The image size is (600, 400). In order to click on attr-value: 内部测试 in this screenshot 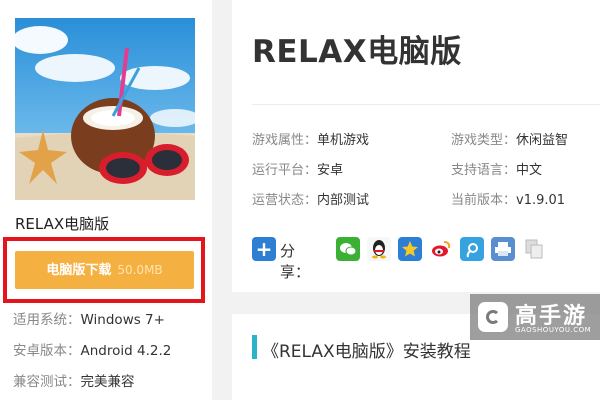, I will do `click(343, 200)`.